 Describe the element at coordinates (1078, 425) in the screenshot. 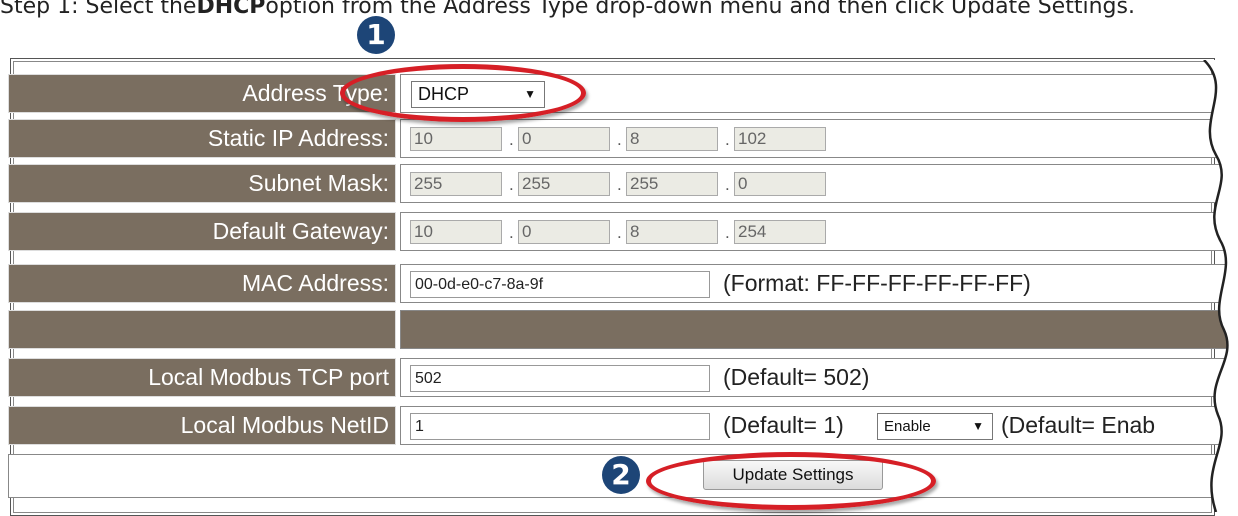

I see `netid-enable-hint: (Default= Enab` at that location.